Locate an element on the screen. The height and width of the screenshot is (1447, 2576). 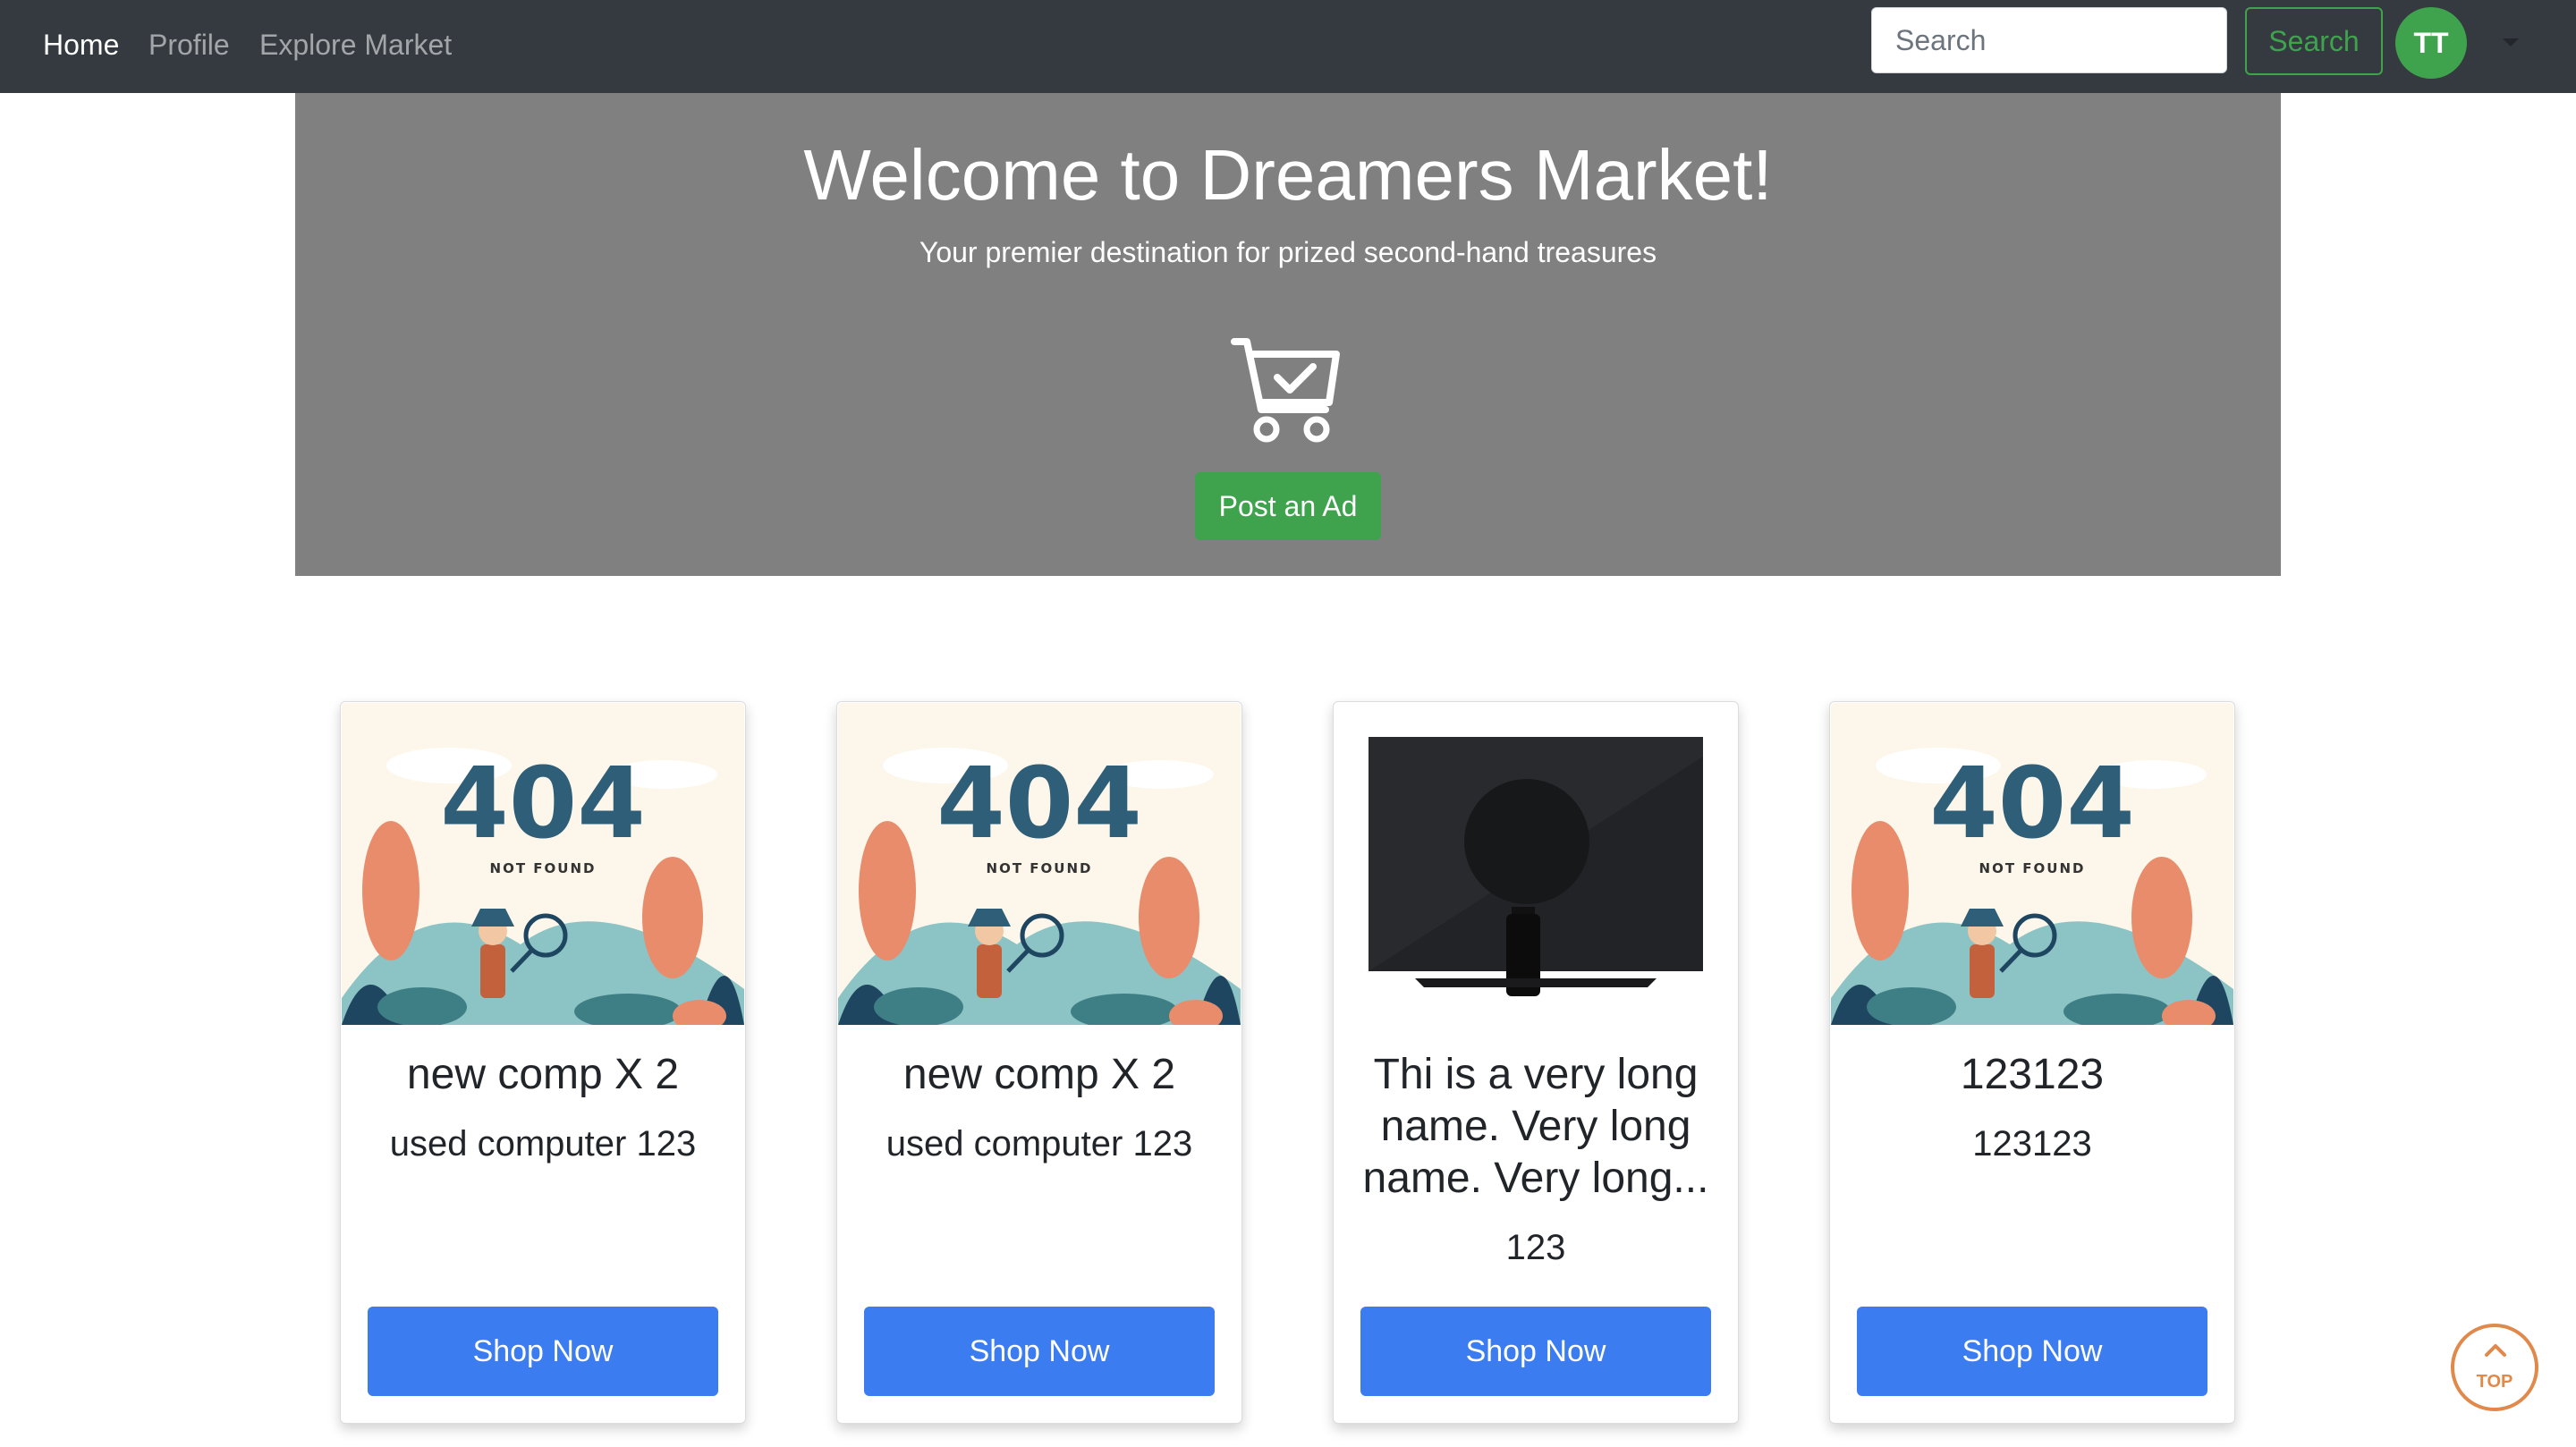
card-description: 123123 is located at coordinates (2032, 1144).